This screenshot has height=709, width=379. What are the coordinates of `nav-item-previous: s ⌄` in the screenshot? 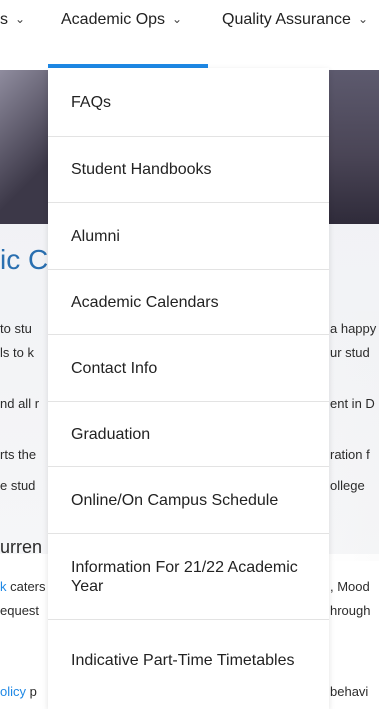 It's located at (12, 20).